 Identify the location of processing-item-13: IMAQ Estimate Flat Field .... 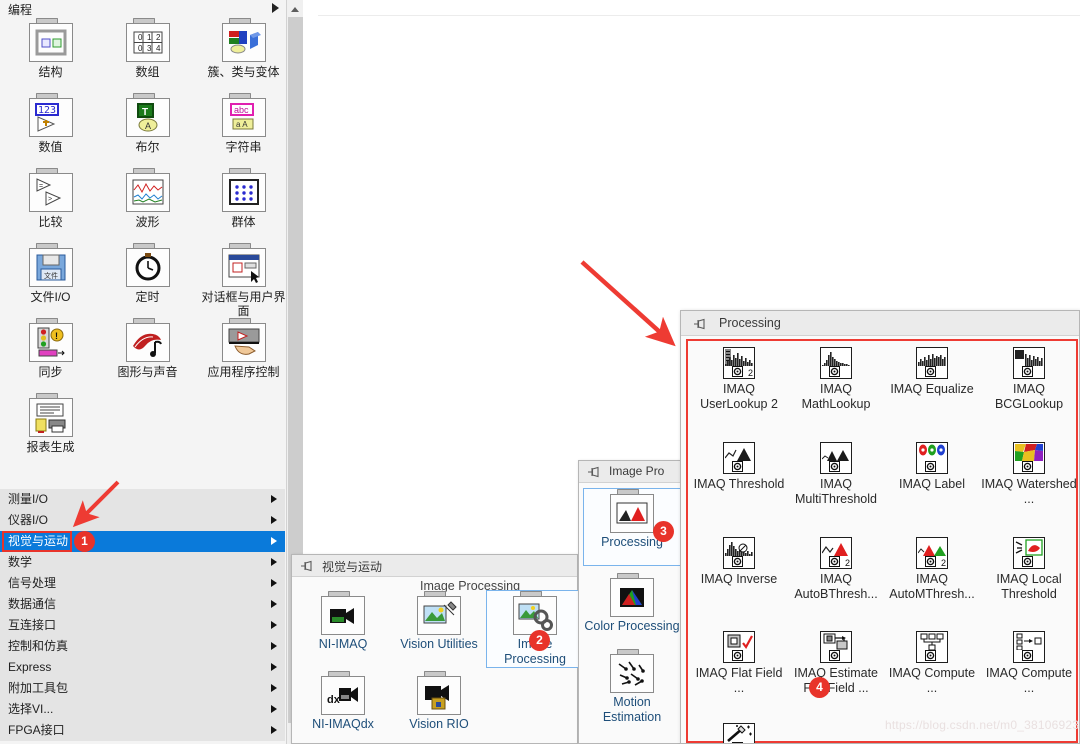
(836, 663).